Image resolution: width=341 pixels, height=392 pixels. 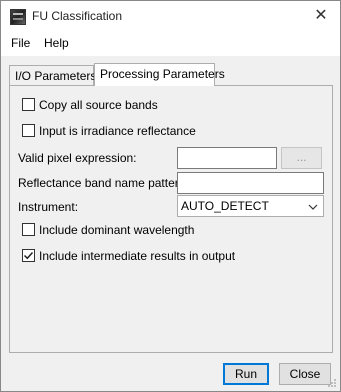 What do you see at coordinates (170, 16) in the screenshot?
I see `title-bar: FU Classification ✕` at bounding box center [170, 16].